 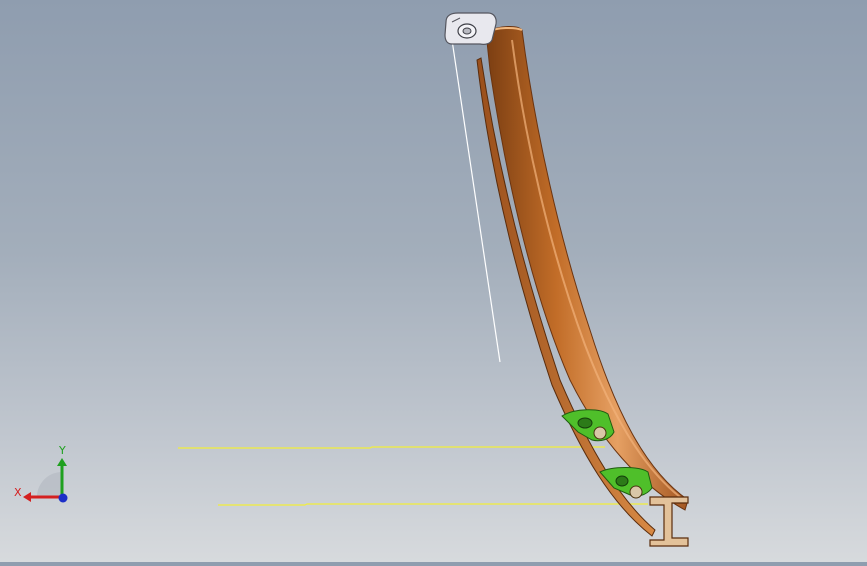 What do you see at coordinates (588, 425) in the screenshot?
I see `green-bracket-upper` at bounding box center [588, 425].